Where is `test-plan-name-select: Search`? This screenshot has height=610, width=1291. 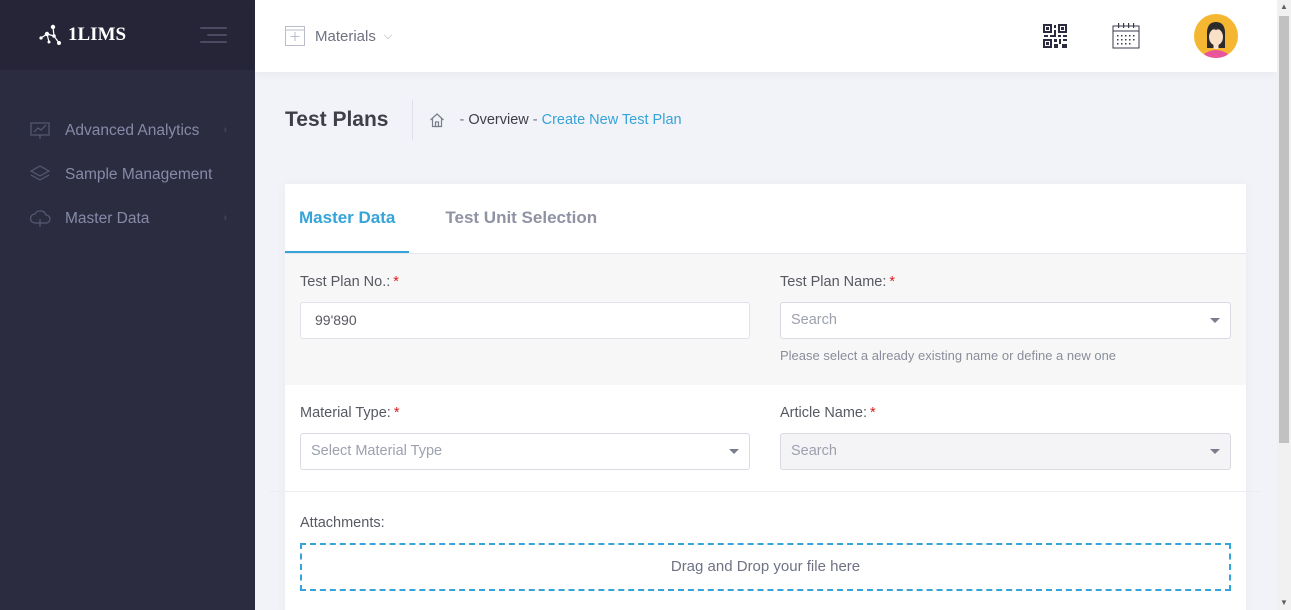
test-plan-name-select: Search is located at coordinates (1005, 320).